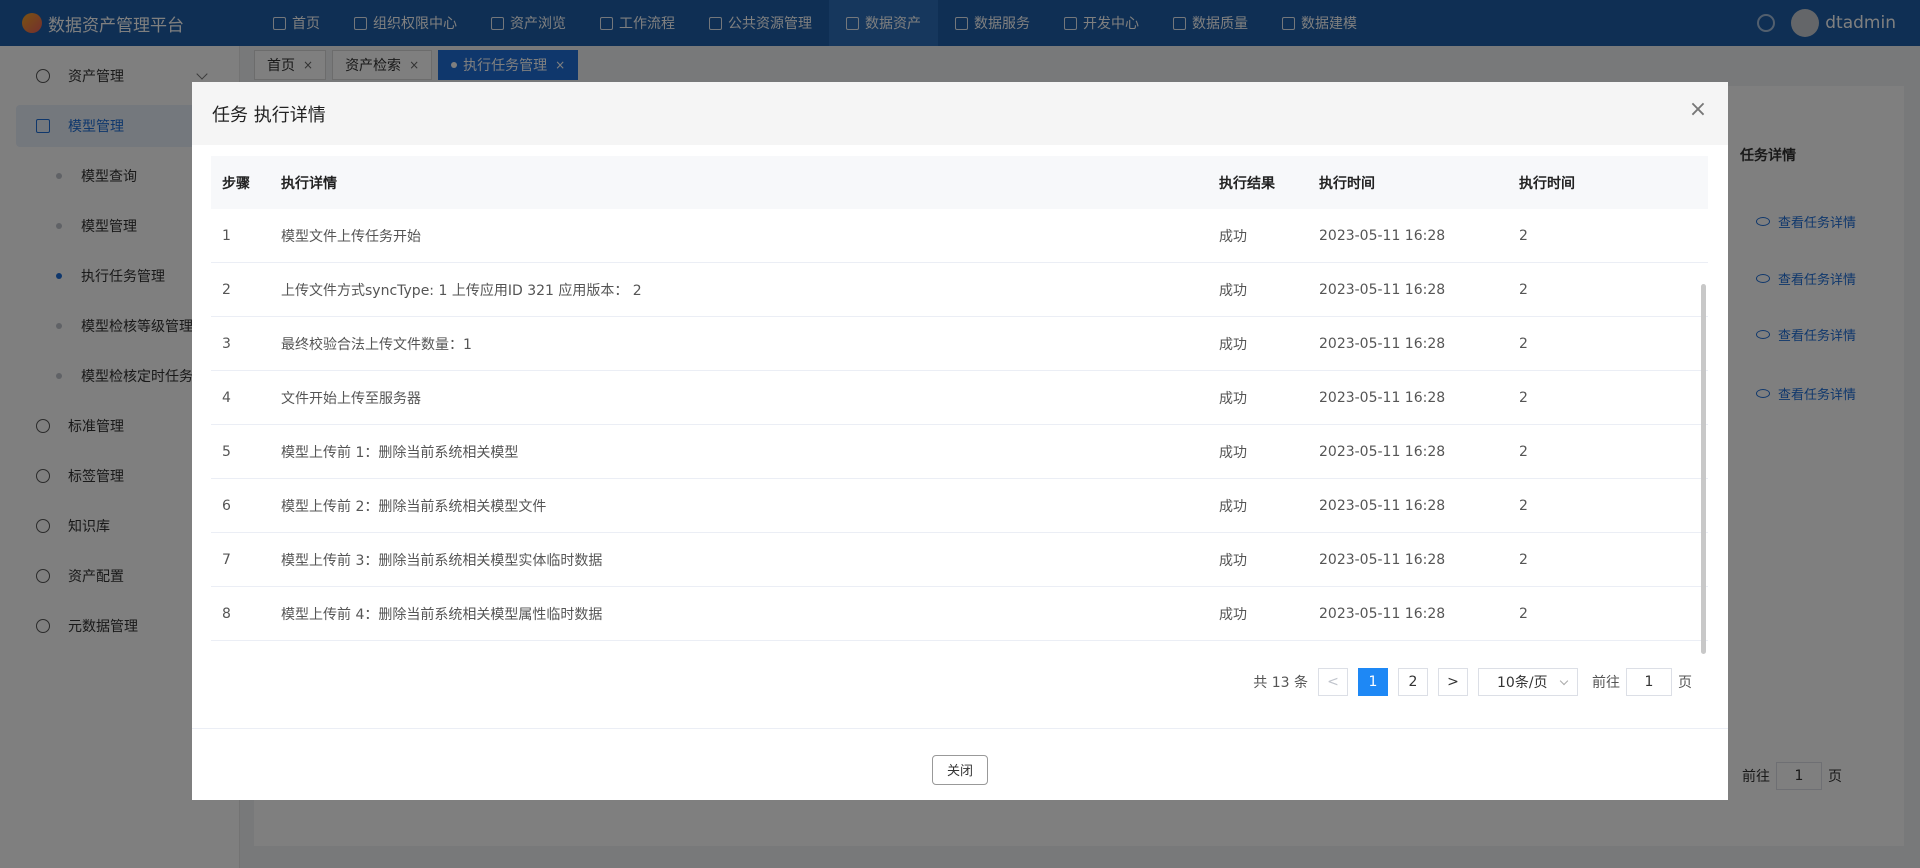 This screenshot has width=1920, height=868. I want to click on goto-page-input, so click(1649, 682).